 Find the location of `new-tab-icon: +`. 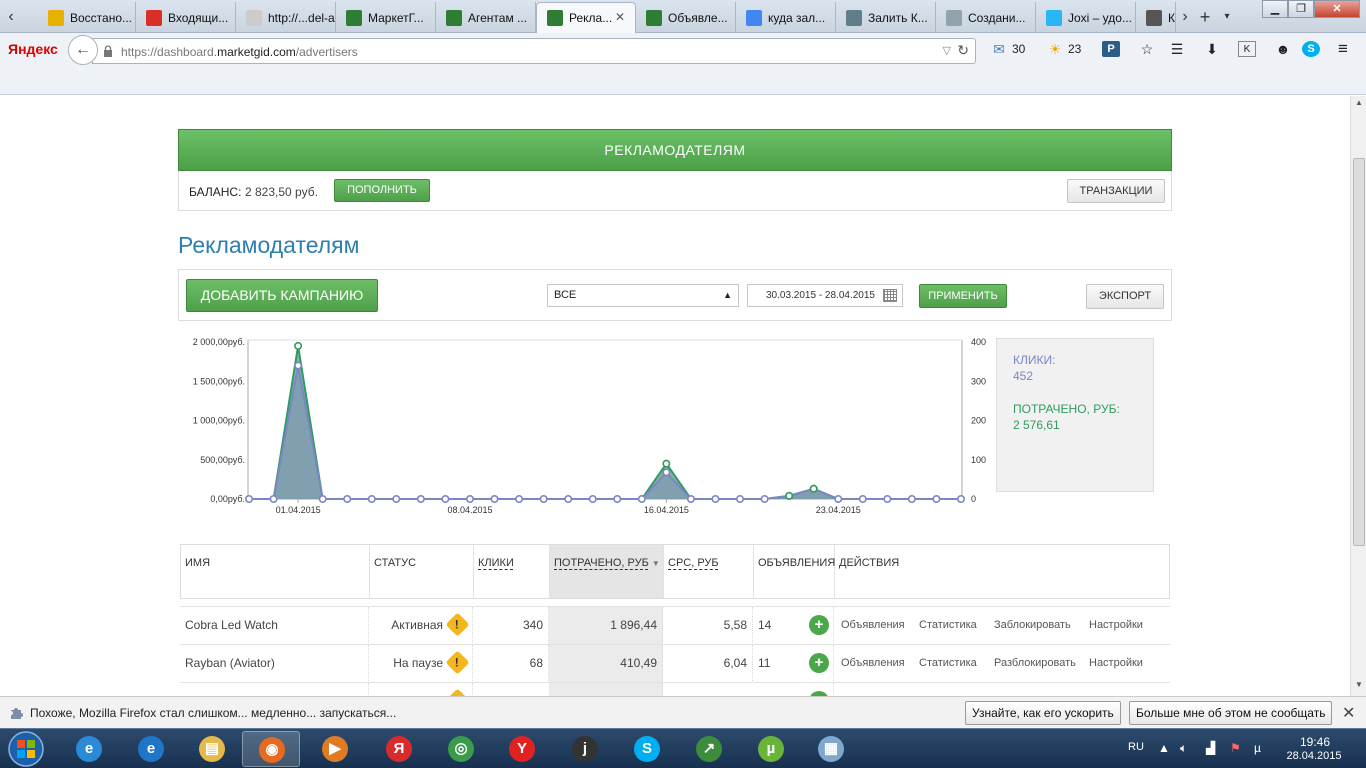

new-tab-icon: + is located at coordinates (1205, 17).